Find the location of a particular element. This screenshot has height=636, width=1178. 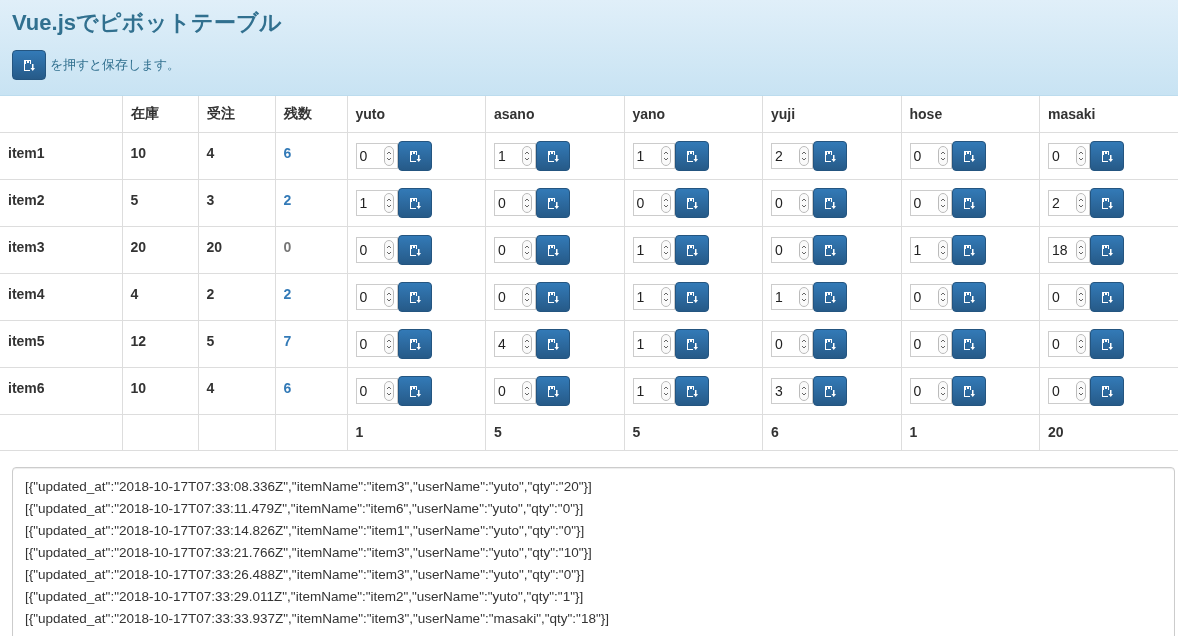

orders-cell: 20 is located at coordinates (214, 246).